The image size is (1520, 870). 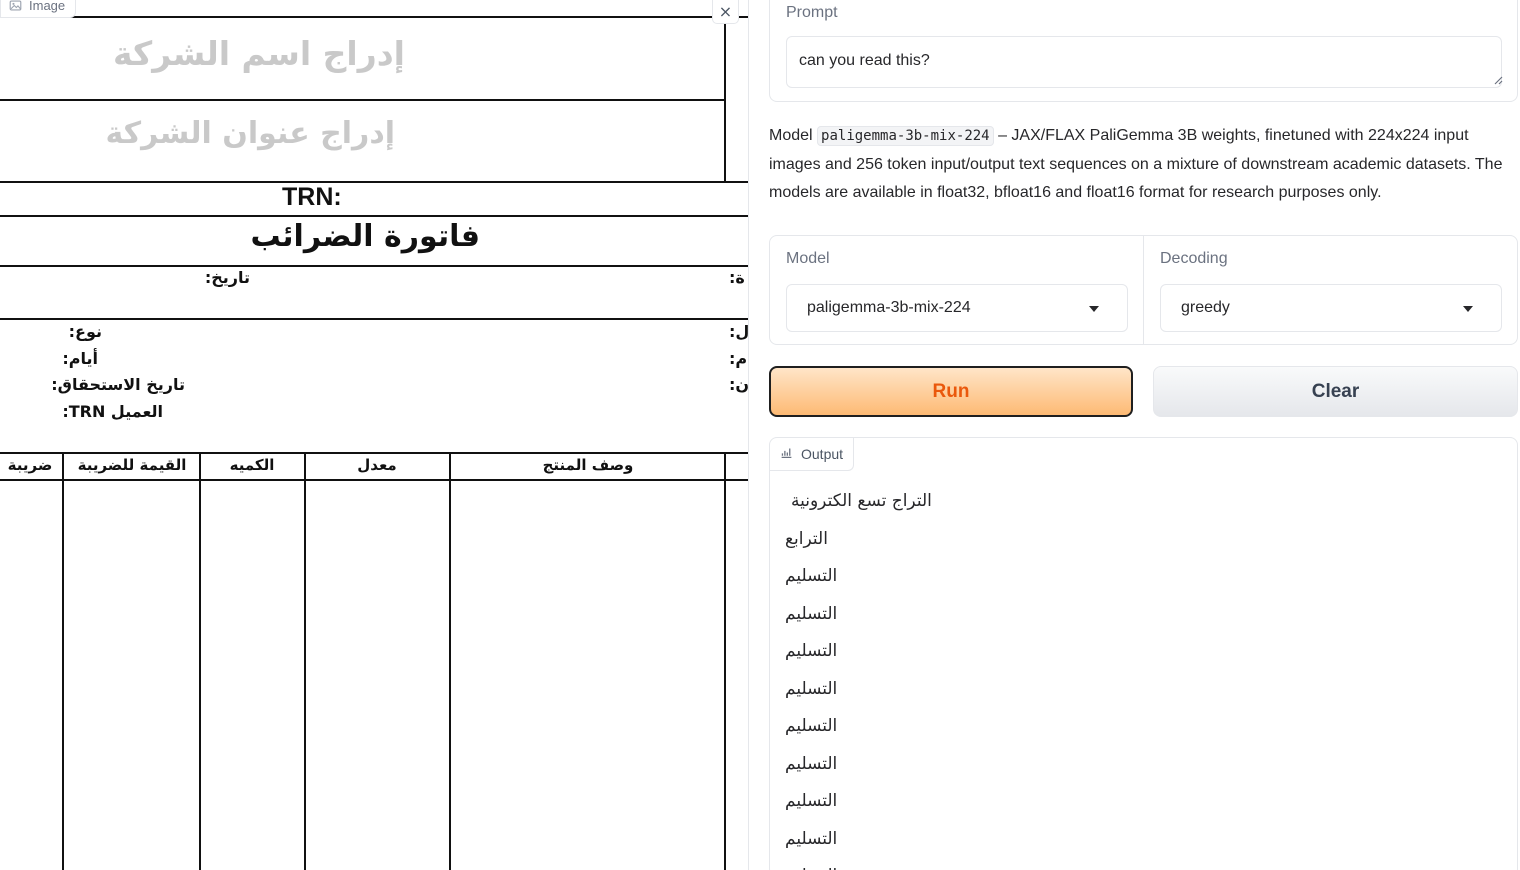 I want to click on edge-label-1: :ة, so click(x=737, y=277).